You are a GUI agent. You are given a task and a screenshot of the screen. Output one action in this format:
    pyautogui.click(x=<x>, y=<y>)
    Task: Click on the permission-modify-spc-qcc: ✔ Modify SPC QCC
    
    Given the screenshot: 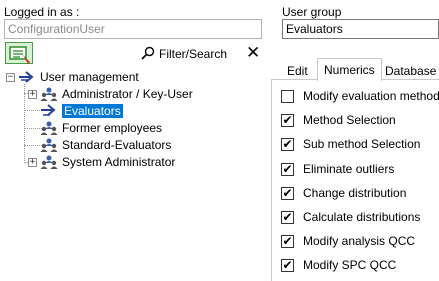 What is the action you would take?
    pyautogui.click(x=338, y=265)
    